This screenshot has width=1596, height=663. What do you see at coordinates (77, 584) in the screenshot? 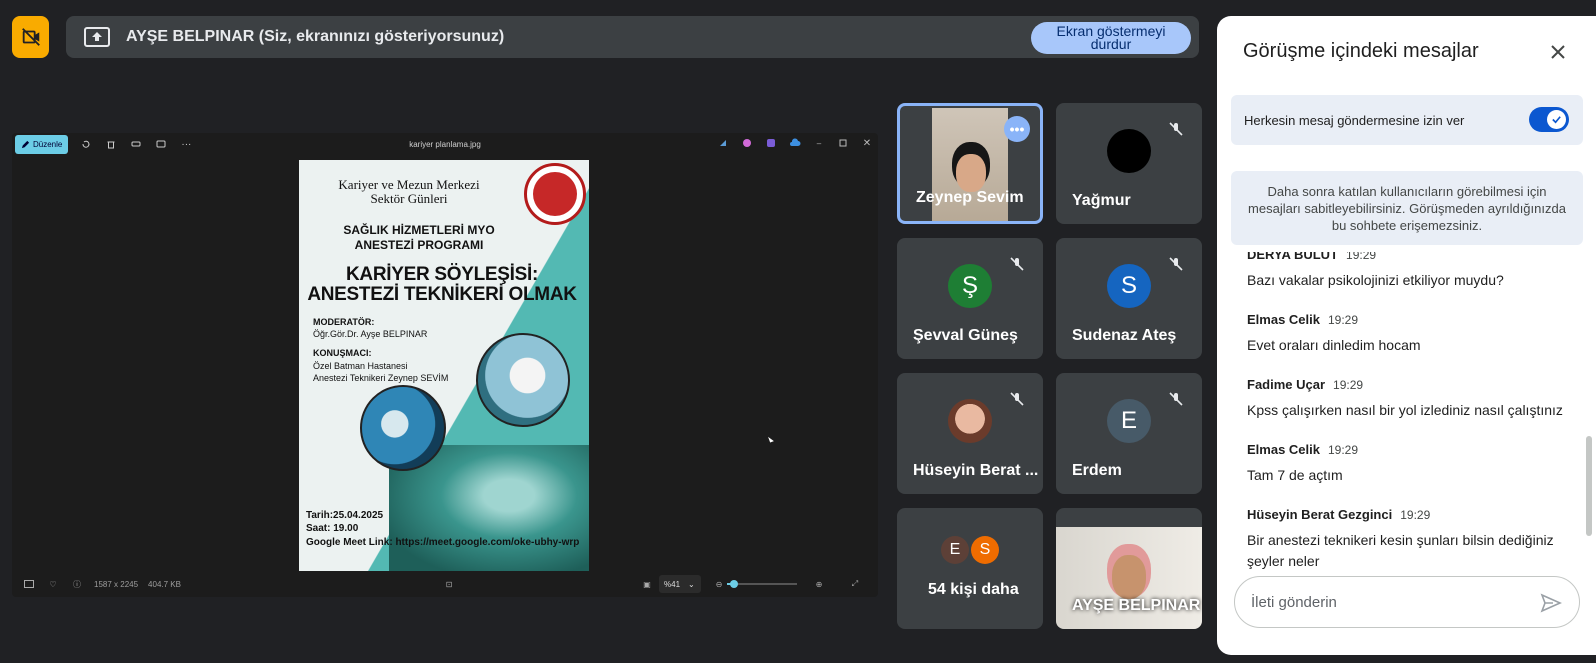
I see `info-icon: ⓘ` at bounding box center [77, 584].